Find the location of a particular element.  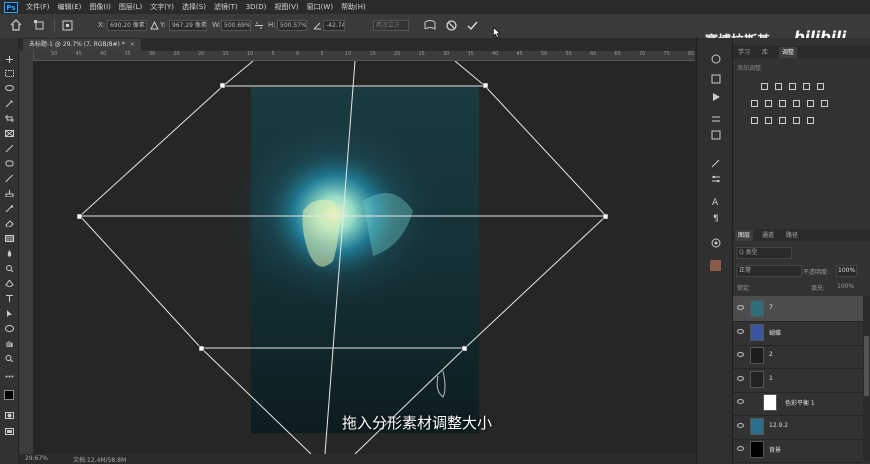

exposure-icon is located at coordinates (806, 86).